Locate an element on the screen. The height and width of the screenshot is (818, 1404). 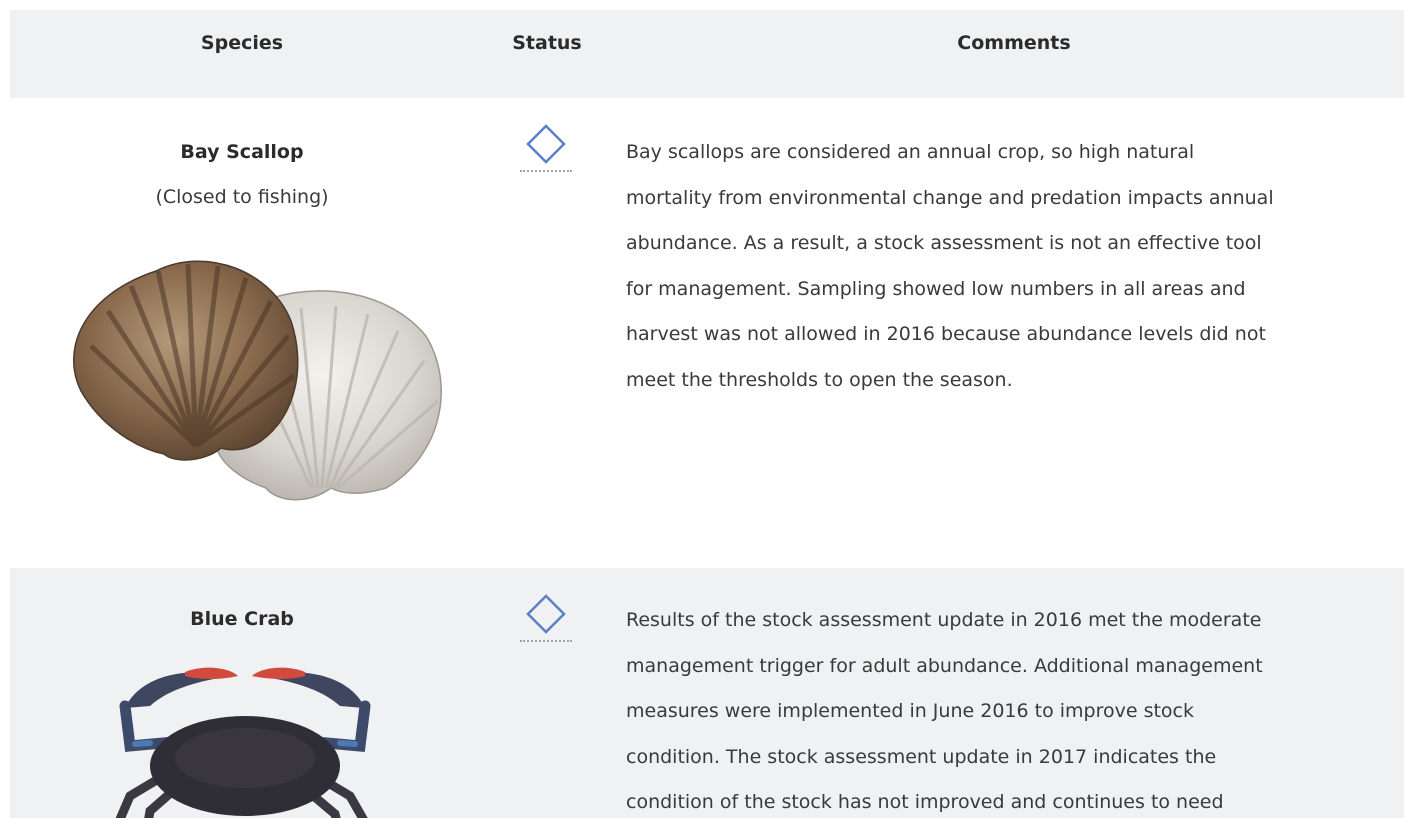
header-status: Status is located at coordinates (547, 43).